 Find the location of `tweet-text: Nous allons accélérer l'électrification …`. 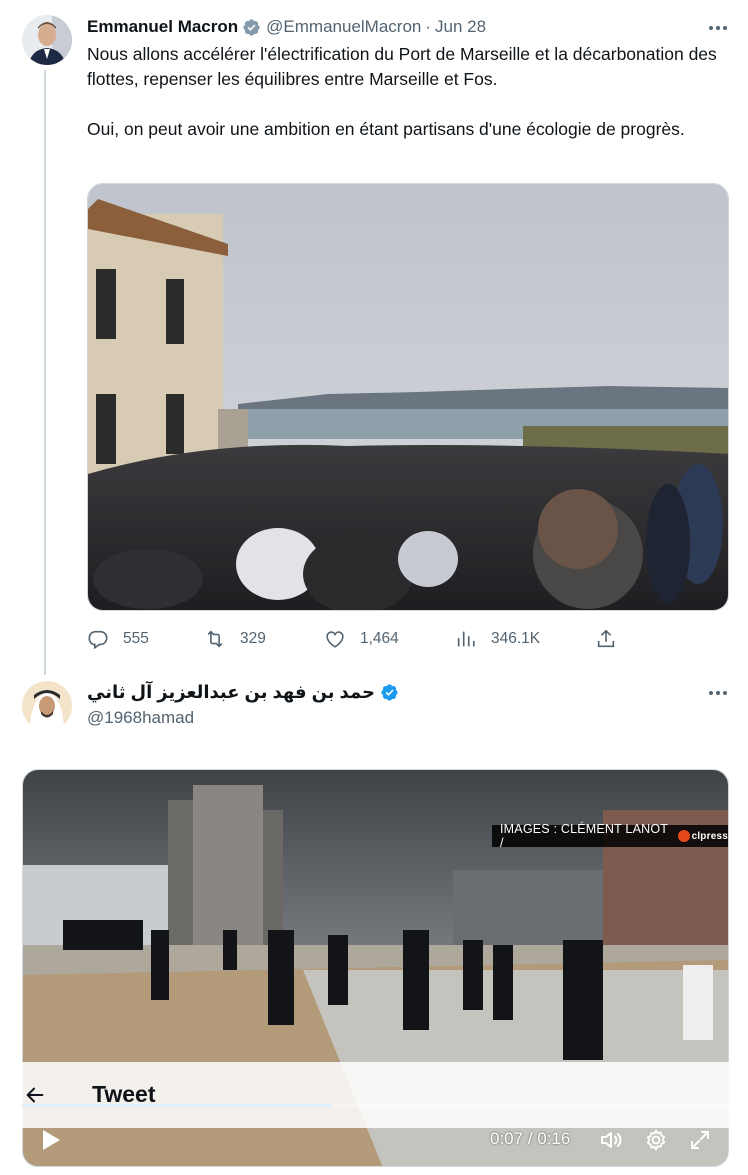

tweet-text: Nous allons accélérer l'électrification … is located at coordinates (407, 92).